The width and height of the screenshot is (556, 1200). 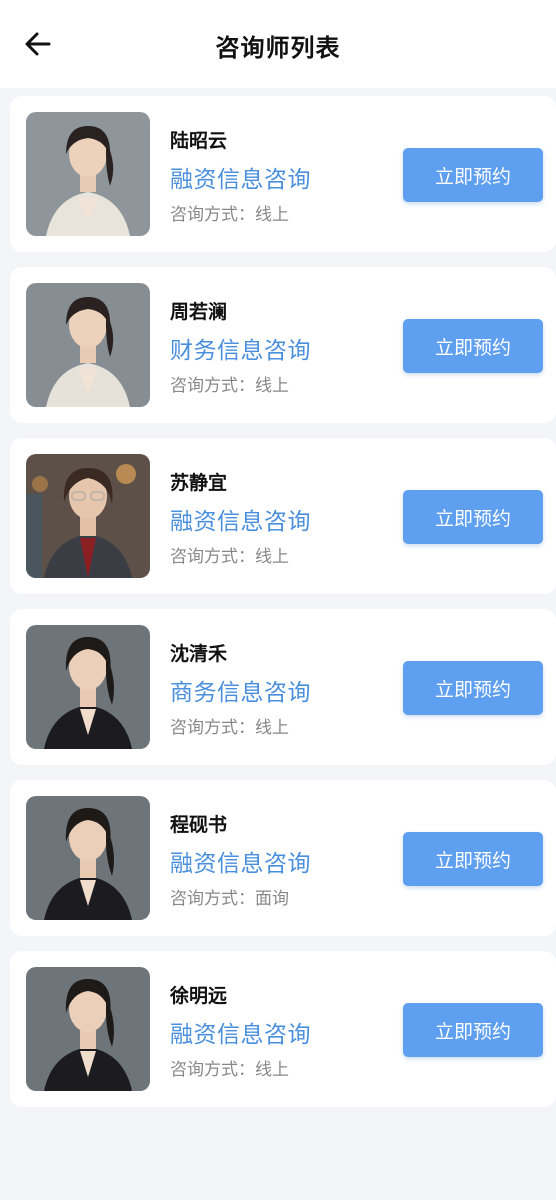 What do you see at coordinates (240, 351) in the screenshot?
I see `consultation-type: 财务信息咨询` at bounding box center [240, 351].